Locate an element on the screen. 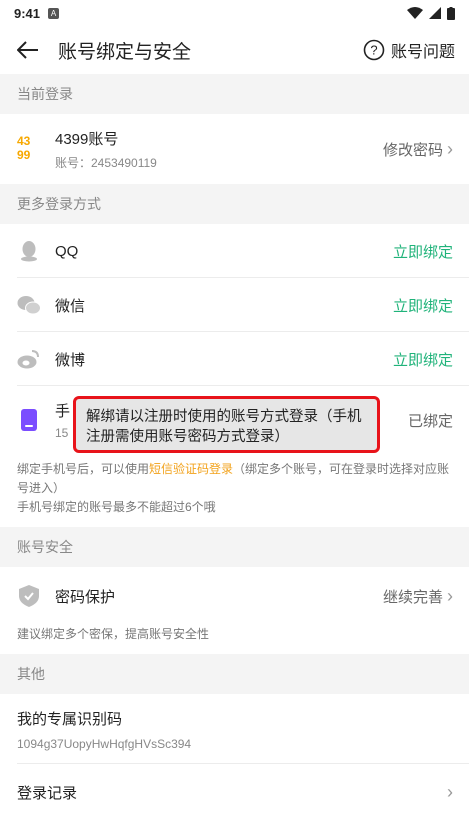  question-circle-icon: ? is located at coordinates (374, 50).